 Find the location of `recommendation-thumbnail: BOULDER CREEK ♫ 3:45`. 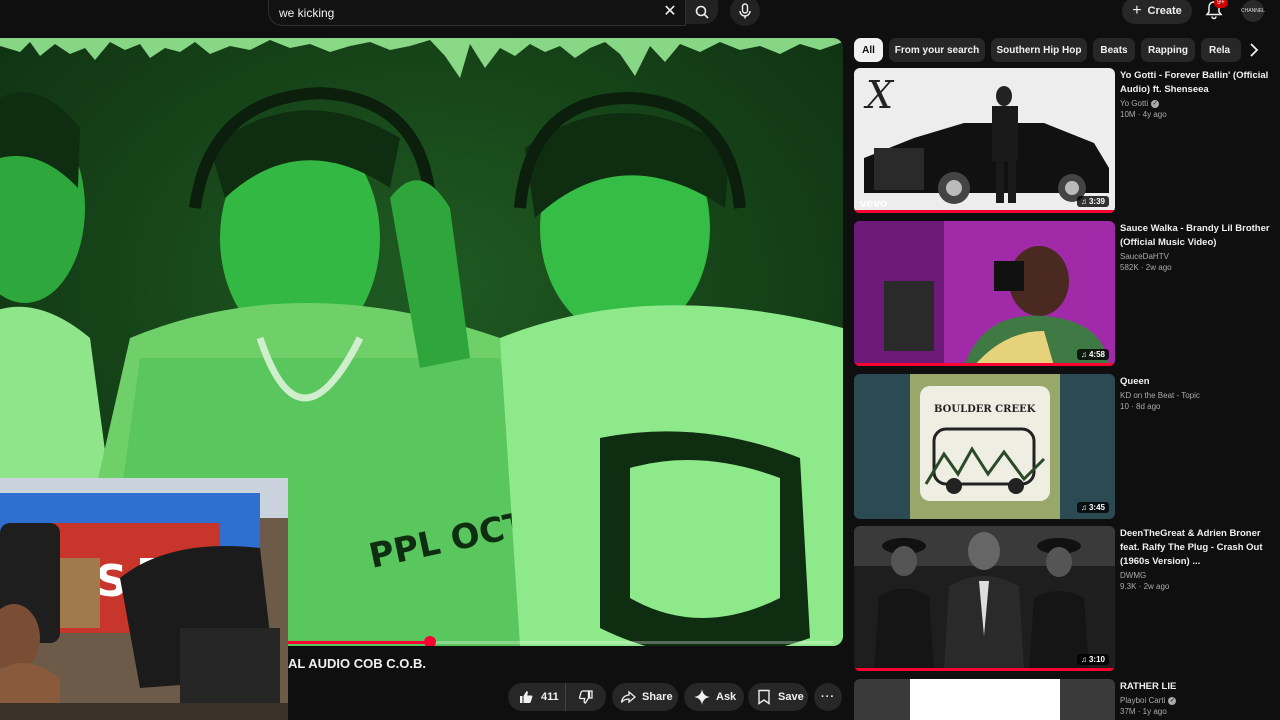

recommendation-thumbnail: BOULDER CREEK ♫ 3:45 is located at coordinates (984, 446).